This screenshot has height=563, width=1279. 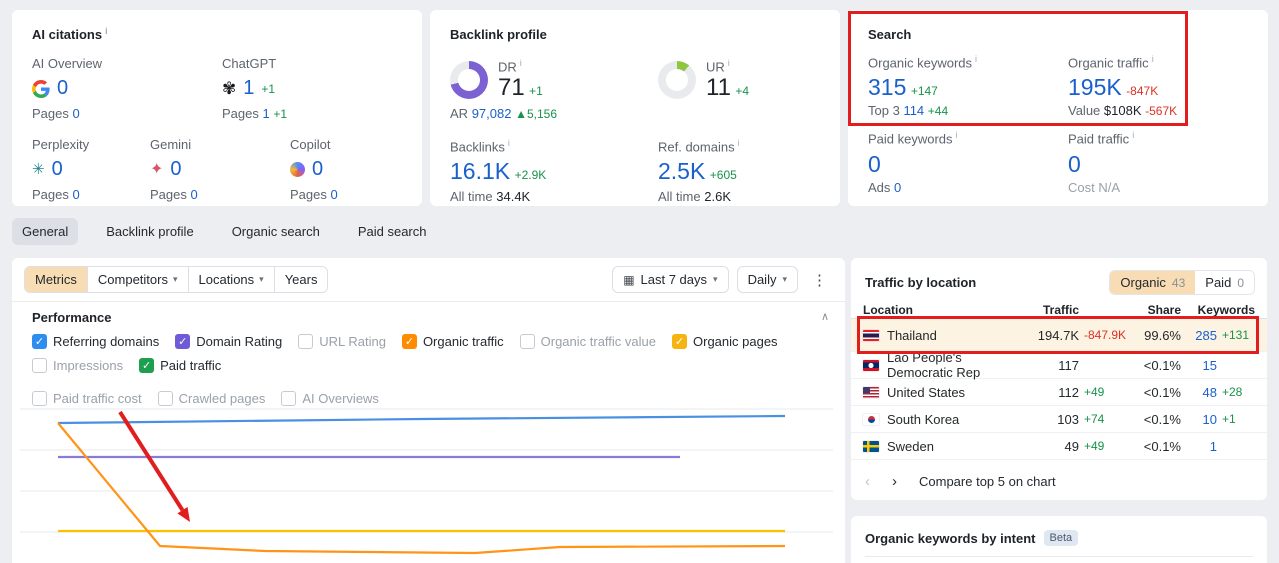 I want to click on granularity-dropdown: Daily ▾, so click(x=767, y=279).